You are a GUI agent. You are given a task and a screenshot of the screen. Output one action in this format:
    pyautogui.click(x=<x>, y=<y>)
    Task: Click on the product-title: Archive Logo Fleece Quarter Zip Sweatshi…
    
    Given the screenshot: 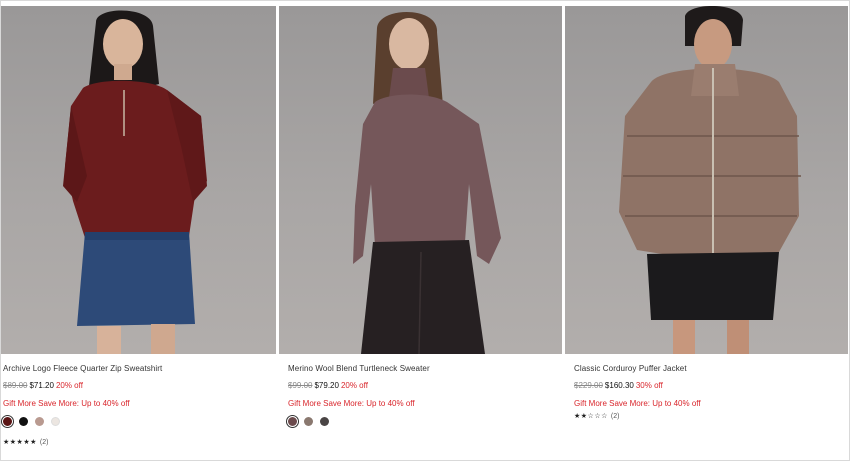 What is the action you would take?
    pyautogui.click(x=139, y=368)
    